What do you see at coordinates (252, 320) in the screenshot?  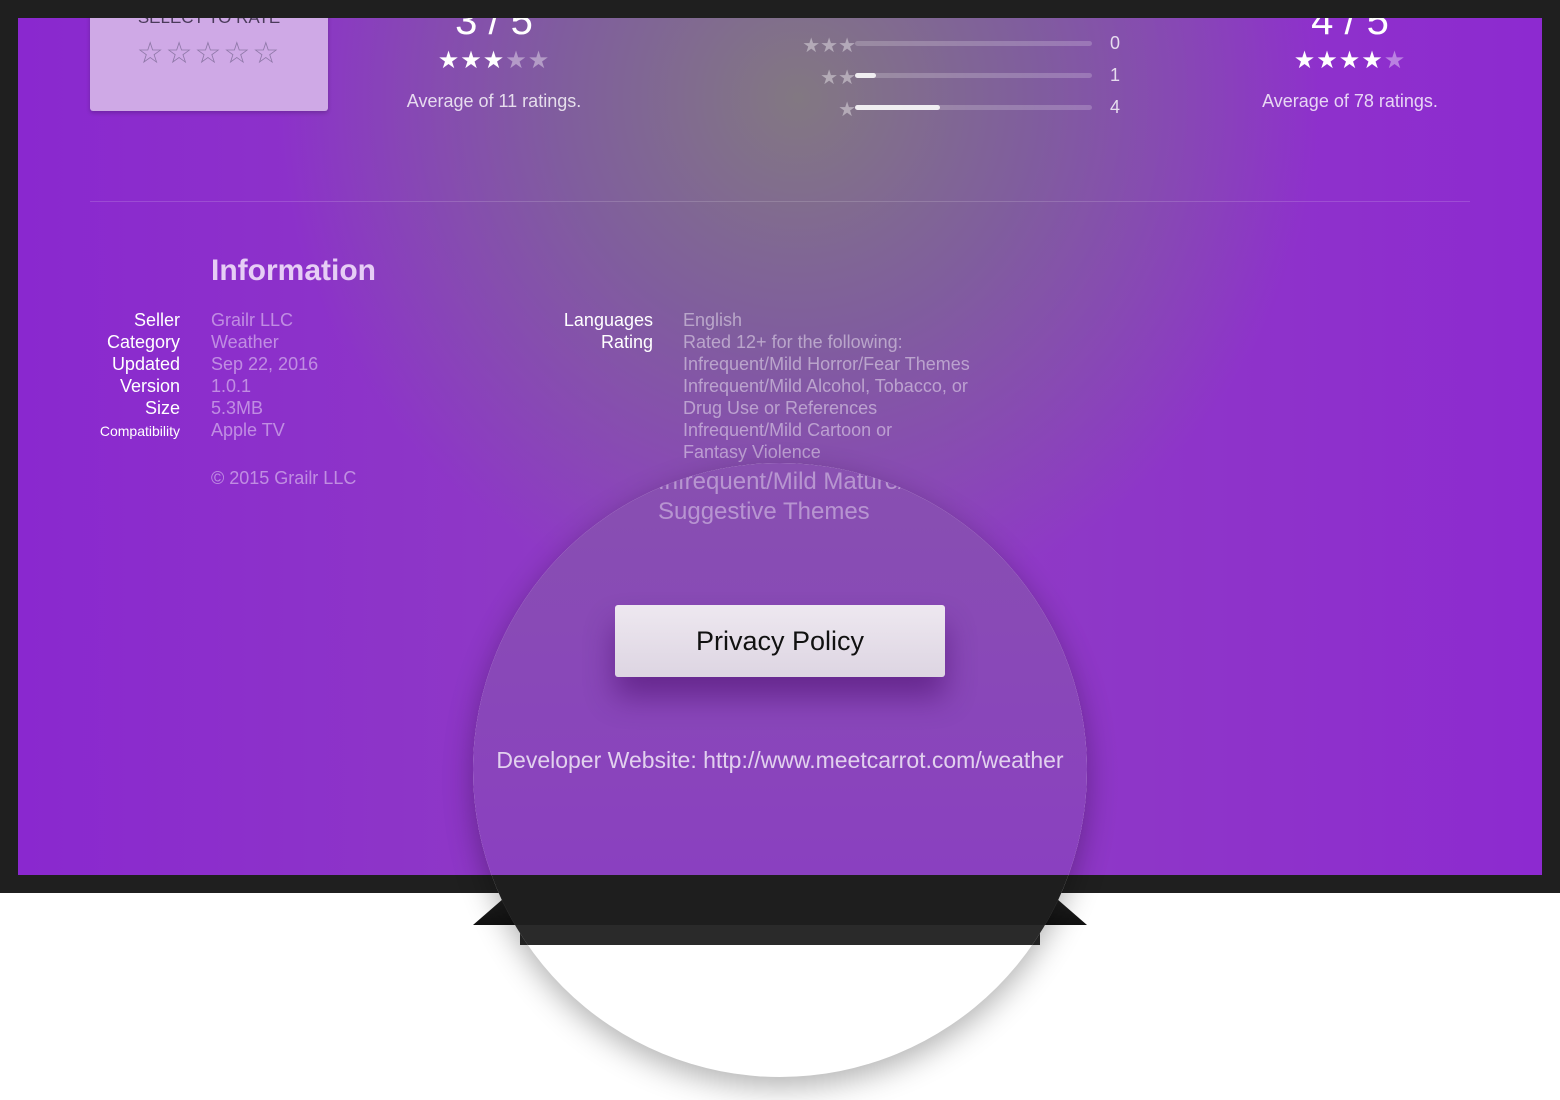 I see `seller-value: Grailr LLC` at bounding box center [252, 320].